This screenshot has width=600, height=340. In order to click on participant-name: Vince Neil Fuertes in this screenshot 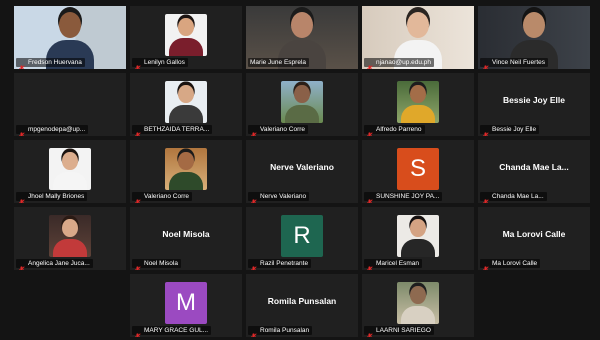, I will do `click(518, 62)`.